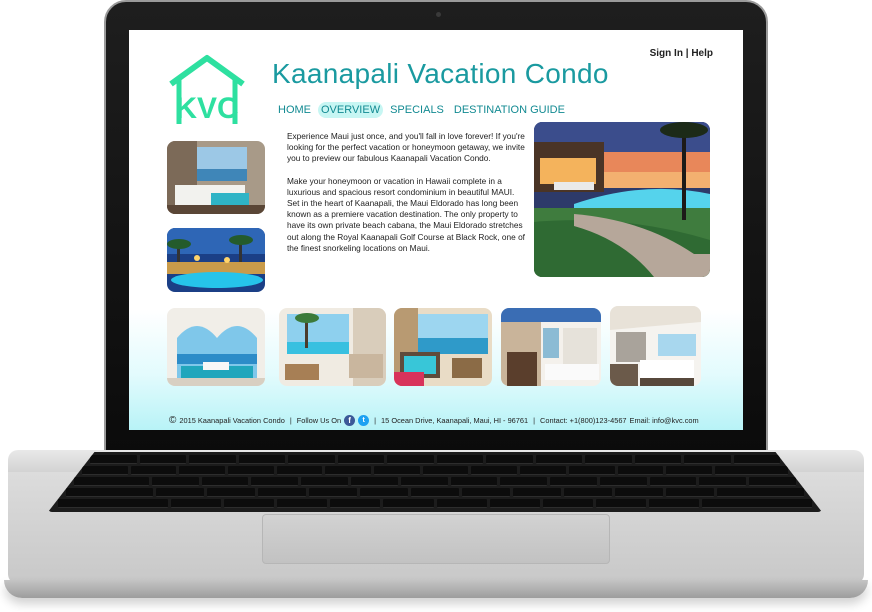 This screenshot has width=872, height=612. What do you see at coordinates (216, 260) in the screenshot?
I see `photo-pool-night` at bounding box center [216, 260].